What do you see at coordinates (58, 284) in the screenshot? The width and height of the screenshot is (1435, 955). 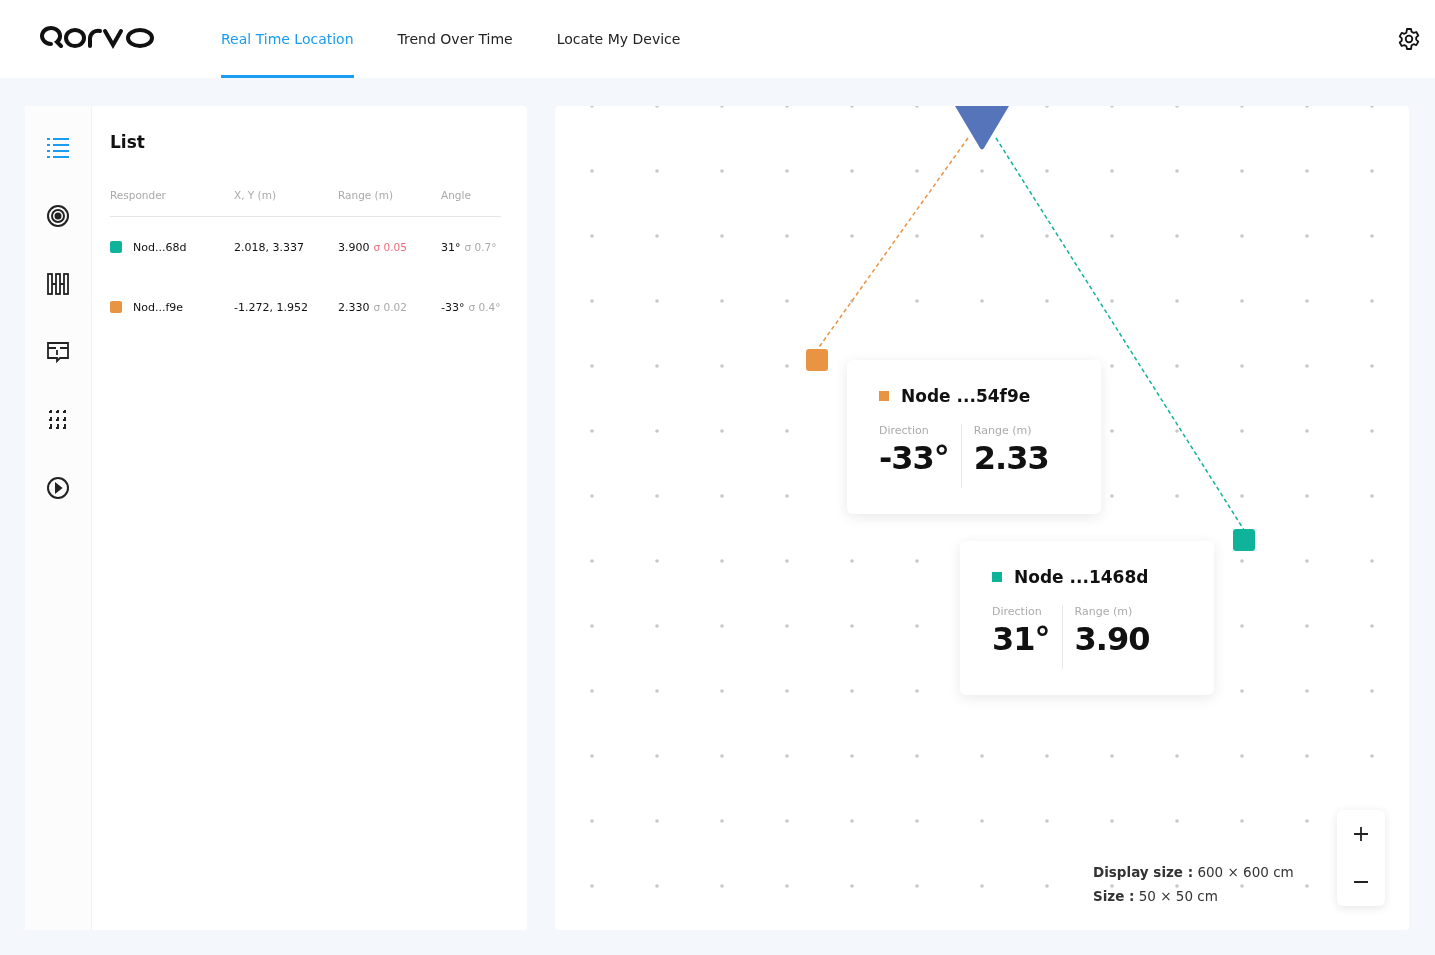 I see `bars-icon` at bounding box center [58, 284].